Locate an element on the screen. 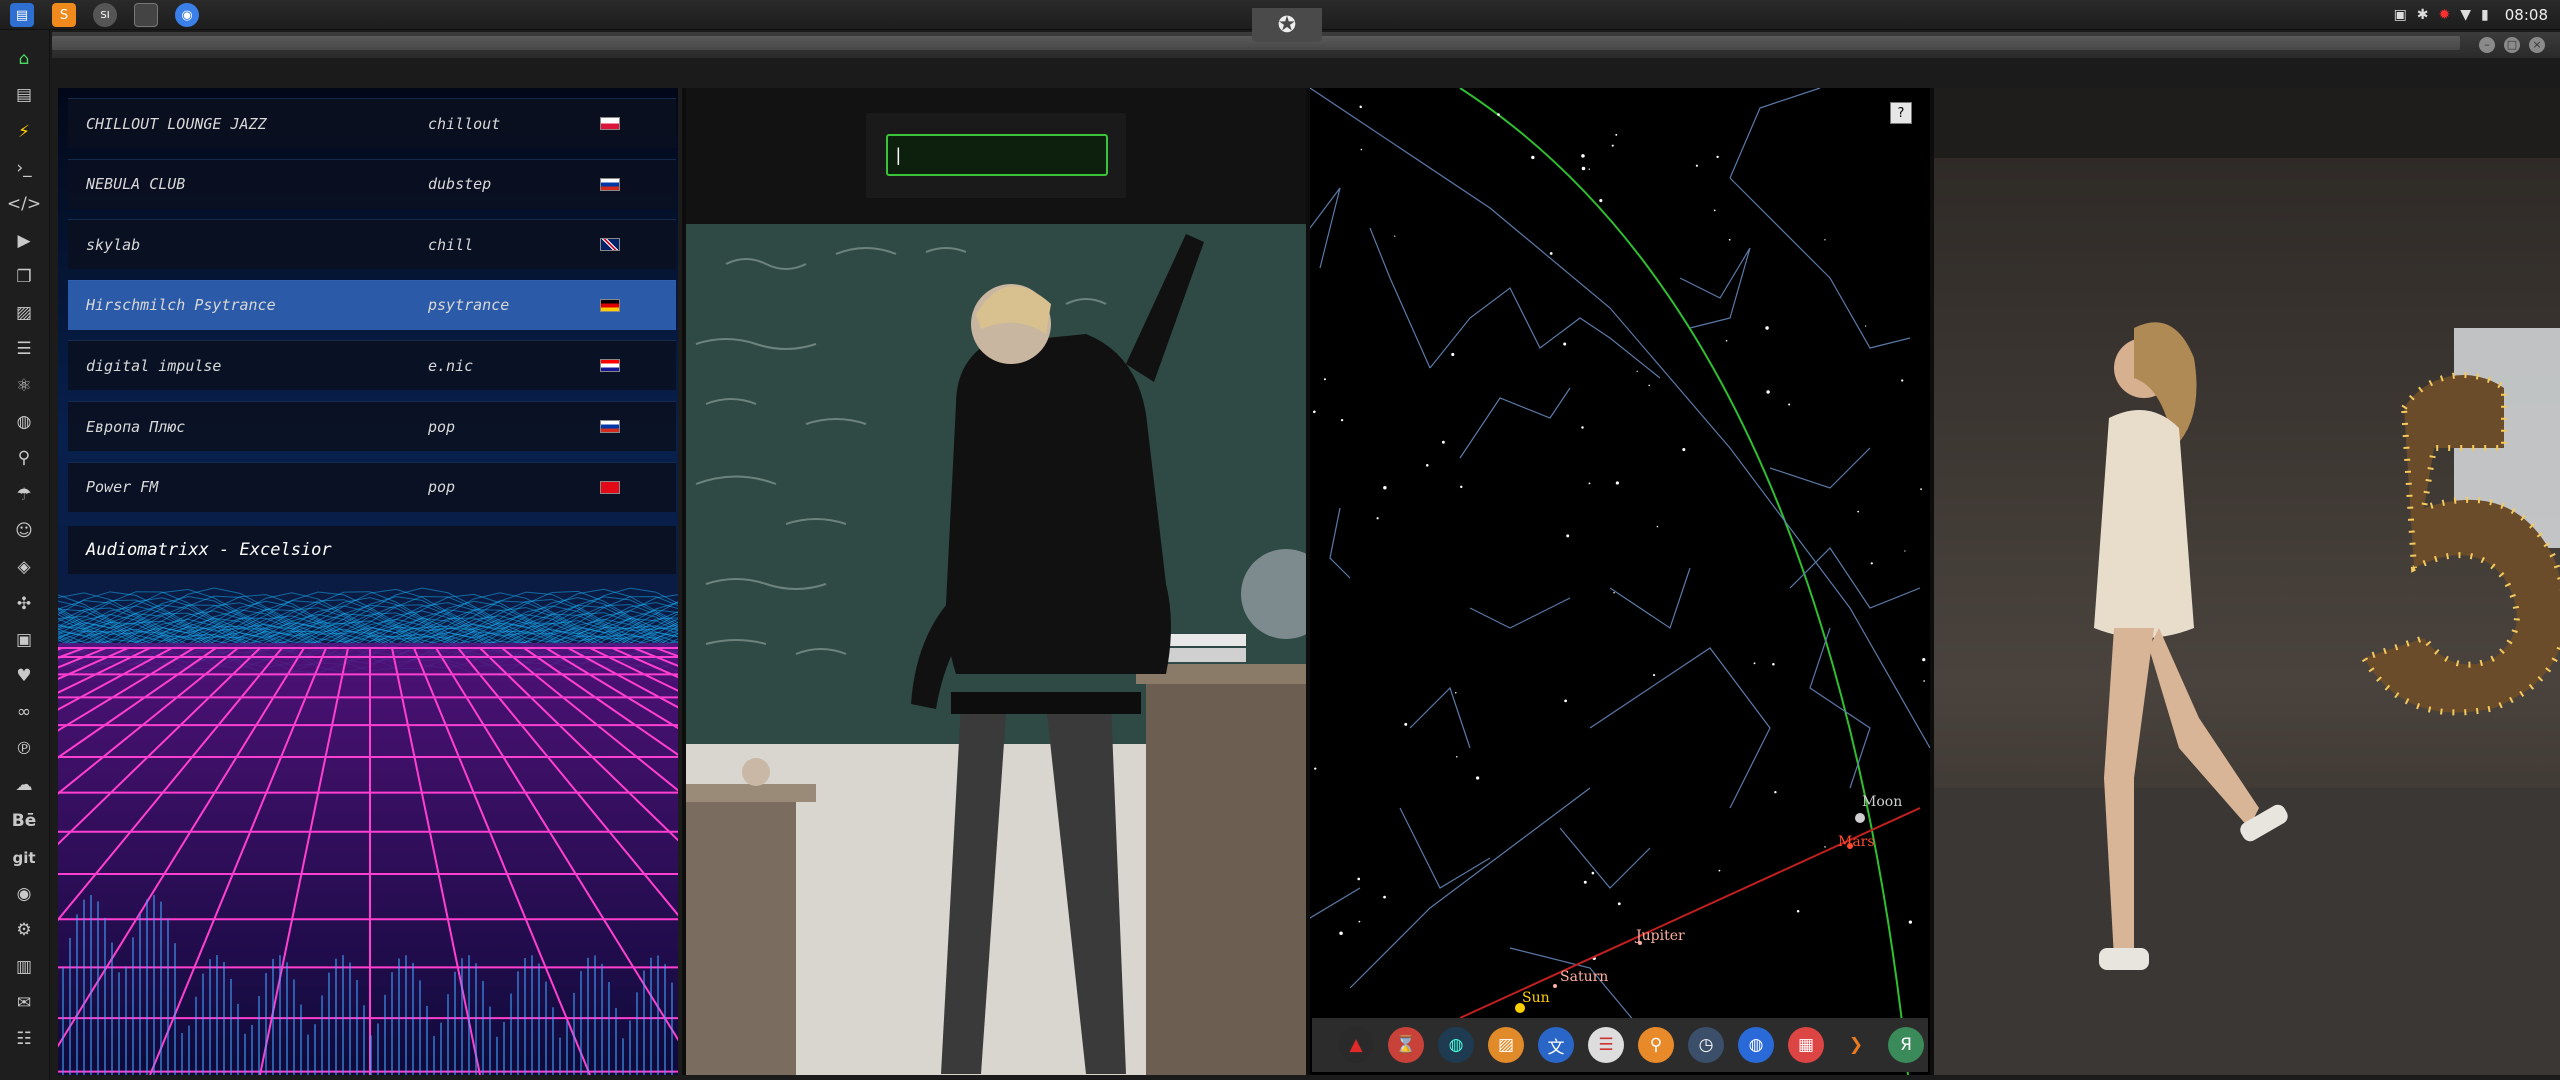 The height and width of the screenshot is (1080, 2560). react-icon: ⚛ is located at coordinates (24, 386).